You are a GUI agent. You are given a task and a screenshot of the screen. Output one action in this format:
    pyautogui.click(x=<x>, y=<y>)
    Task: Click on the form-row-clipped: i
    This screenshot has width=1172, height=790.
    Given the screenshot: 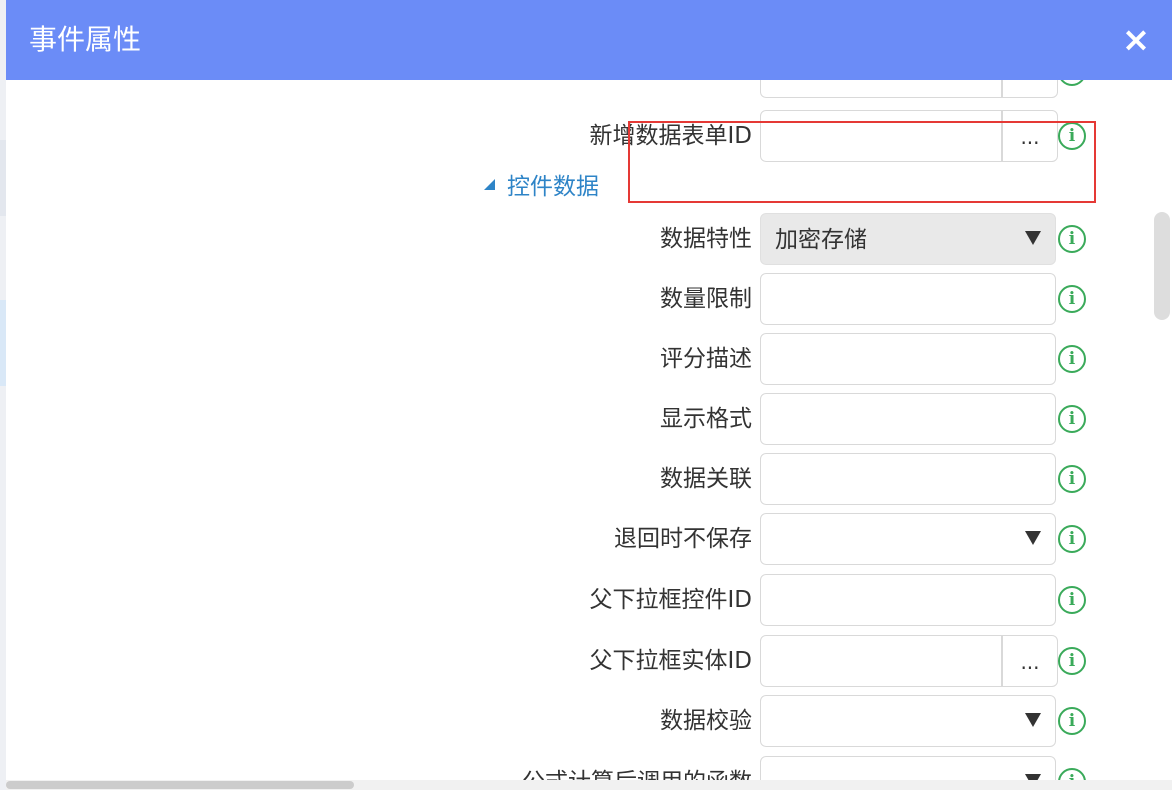 What is the action you would take?
    pyautogui.click(x=589, y=89)
    